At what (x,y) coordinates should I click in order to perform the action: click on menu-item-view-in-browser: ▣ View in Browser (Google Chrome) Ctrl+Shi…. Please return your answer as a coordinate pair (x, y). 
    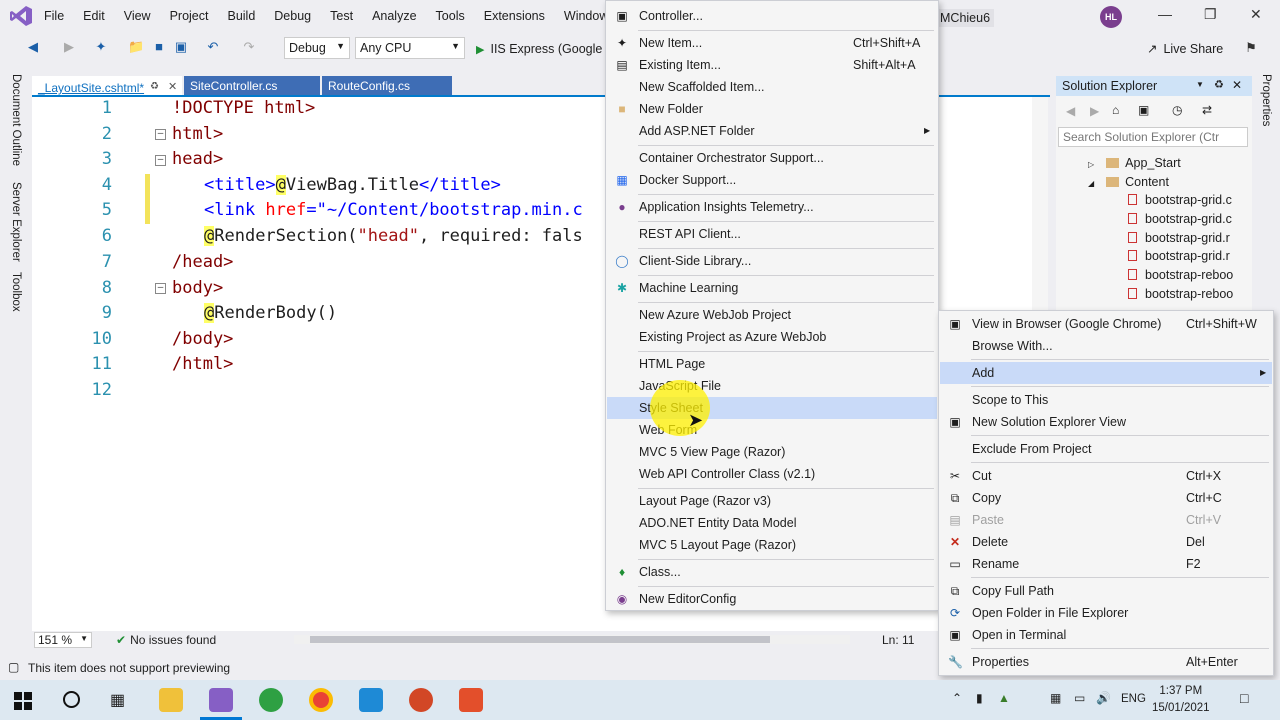
    Looking at the image, I should click on (1106, 324).